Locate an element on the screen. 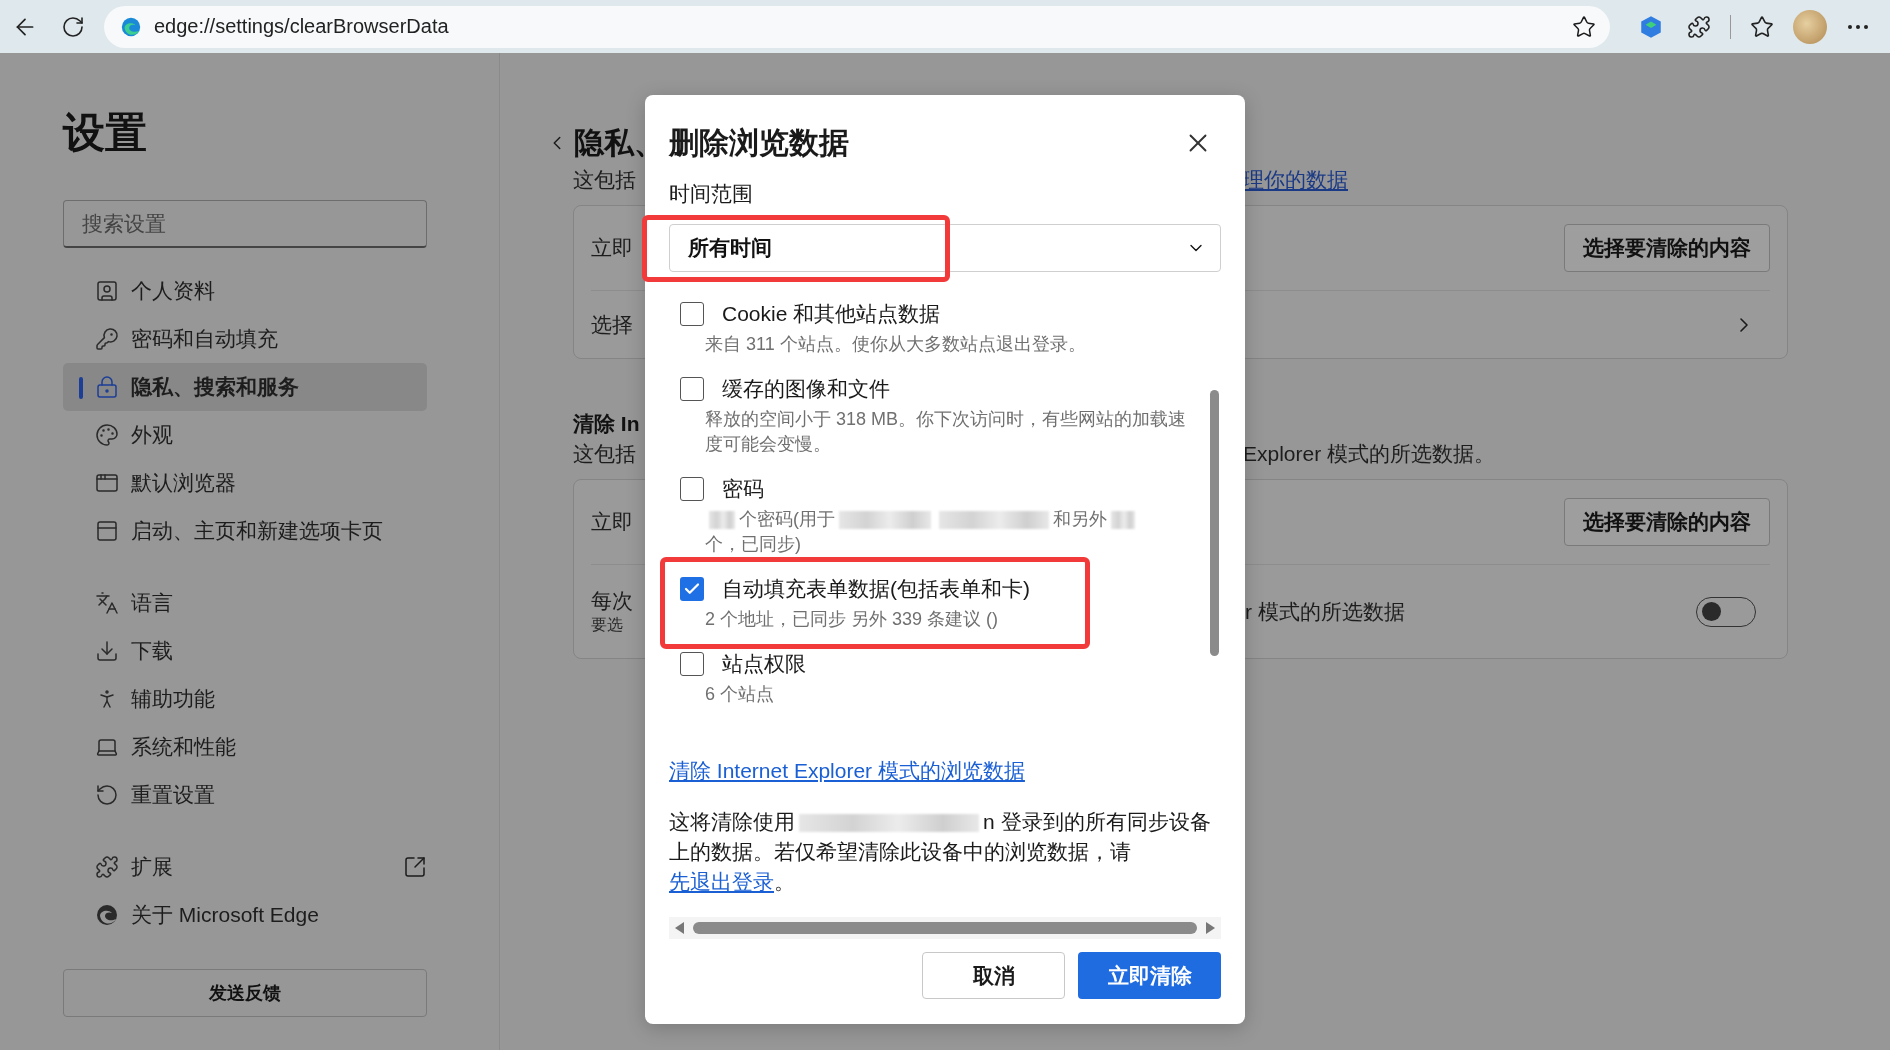 Image resolution: width=1890 pixels, height=1050 pixels. page-title: 隐私、 is located at coordinates (619, 143).